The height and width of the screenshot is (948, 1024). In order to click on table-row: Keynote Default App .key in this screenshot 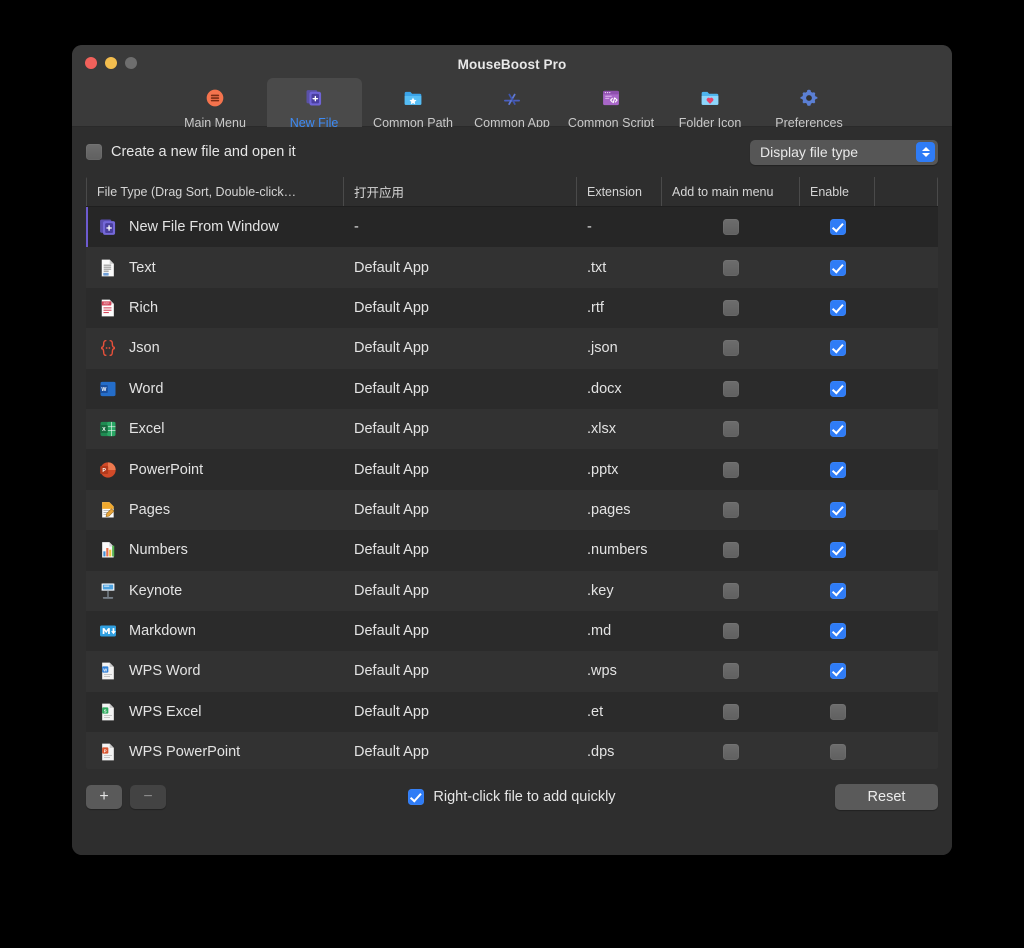, I will do `click(512, 590)`.